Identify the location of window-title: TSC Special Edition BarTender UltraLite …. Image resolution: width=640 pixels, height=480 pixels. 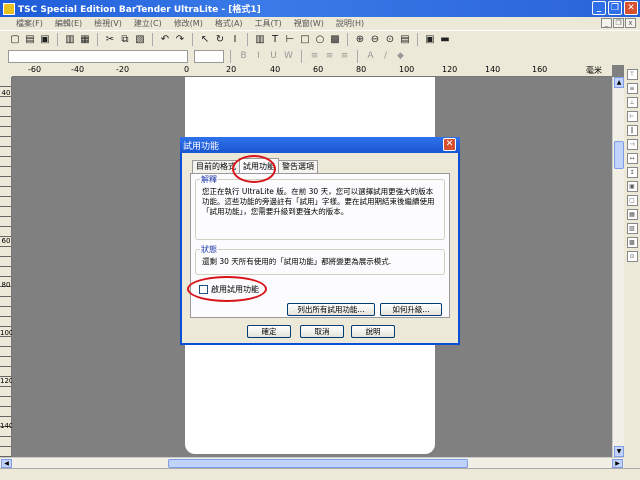
(139, 10).